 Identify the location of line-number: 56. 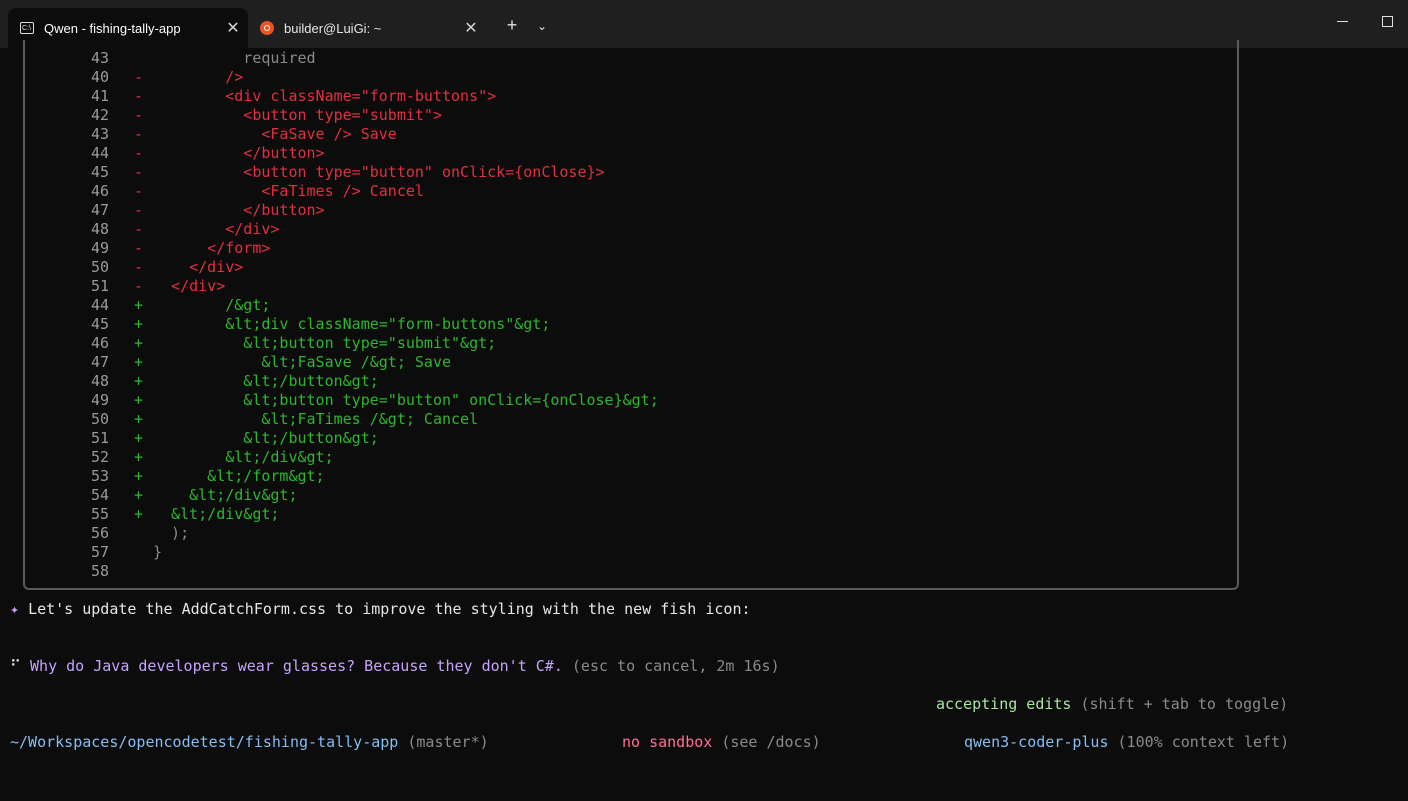
(99, 533).